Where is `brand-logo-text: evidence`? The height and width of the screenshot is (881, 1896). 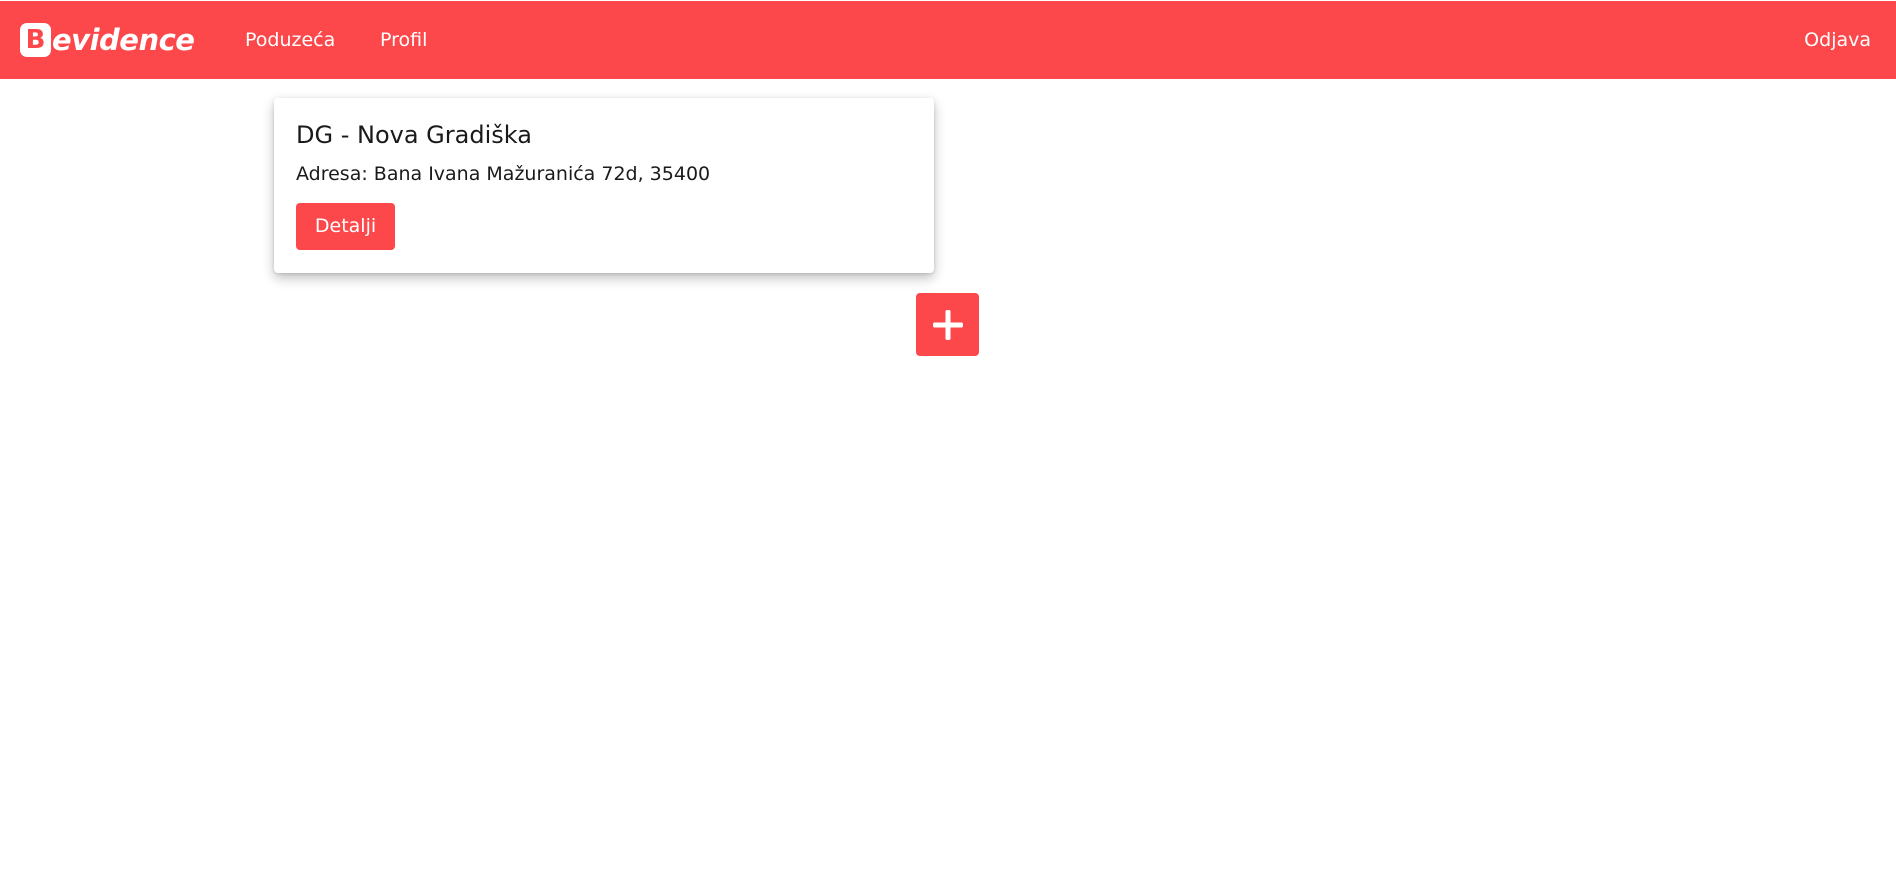 brand-logo-text: evidence is located at coordinates (123, 39).